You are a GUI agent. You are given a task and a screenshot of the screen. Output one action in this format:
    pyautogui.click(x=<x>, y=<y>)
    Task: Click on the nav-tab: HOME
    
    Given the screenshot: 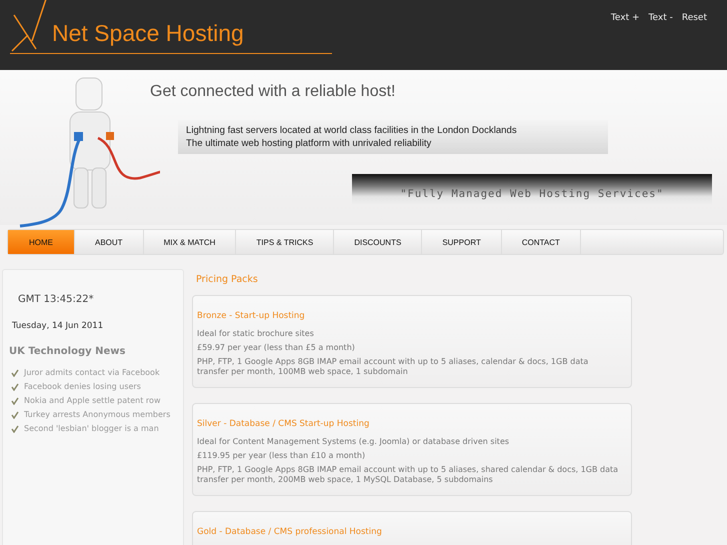 What is the action you would take?
    pyautogui.click(x=41, y=242)
    